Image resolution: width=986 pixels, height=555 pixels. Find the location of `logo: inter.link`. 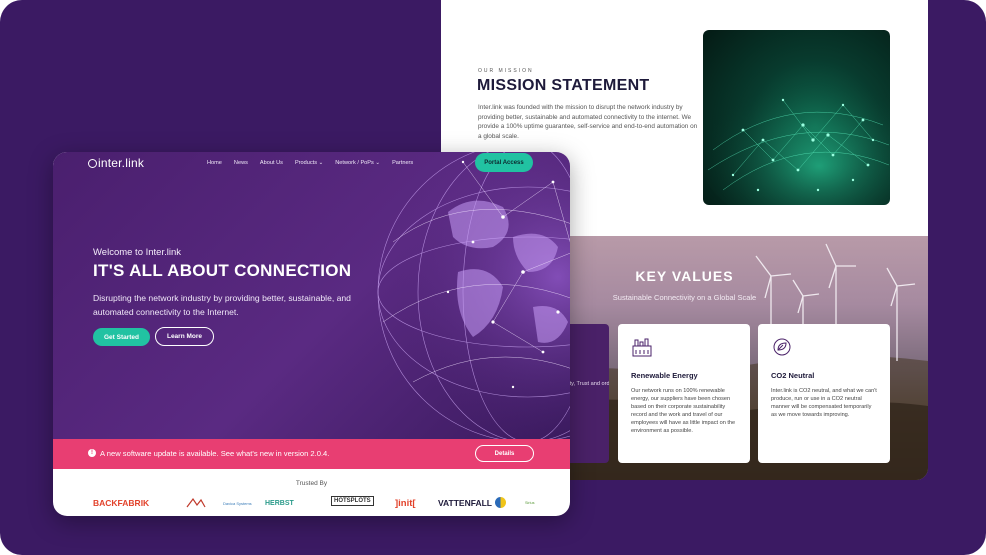

logo: inter.link is located at coordinates (116, 163).